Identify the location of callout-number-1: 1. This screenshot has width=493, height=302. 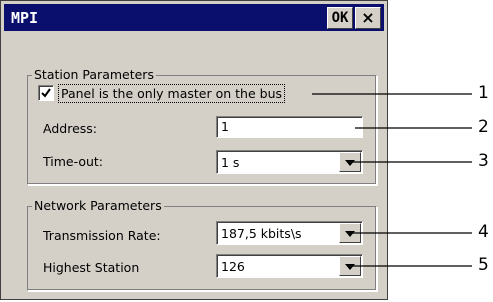
(483, 93).